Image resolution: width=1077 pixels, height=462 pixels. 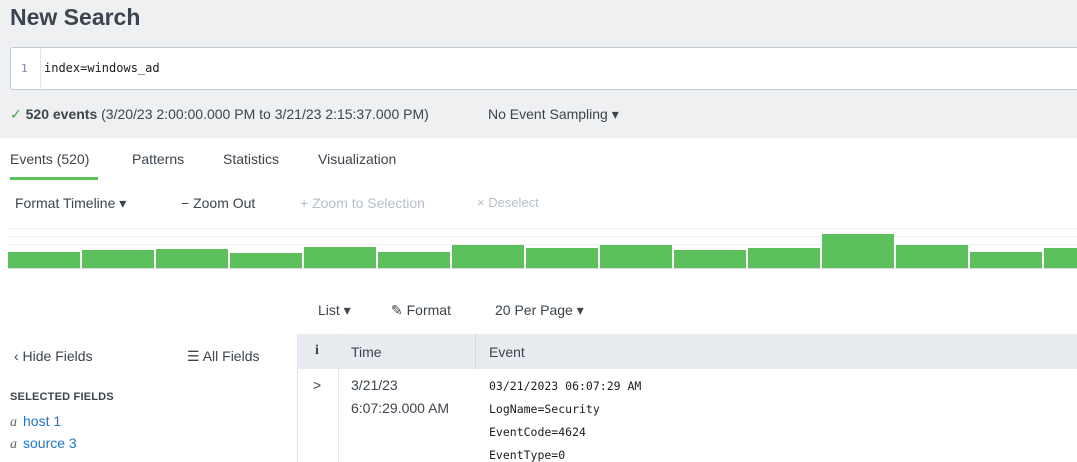 I want to click on list-icon: ☰, so click(x=193, y=356).